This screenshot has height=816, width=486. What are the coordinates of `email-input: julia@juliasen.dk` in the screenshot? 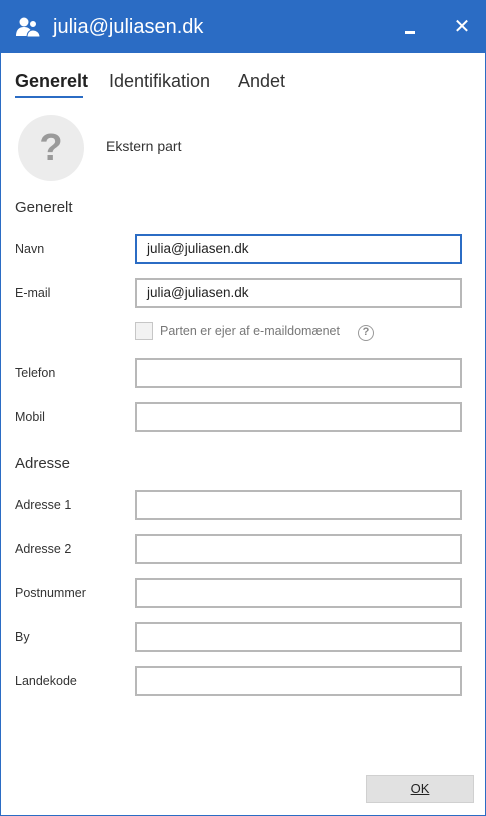 It's located at (298, 293).